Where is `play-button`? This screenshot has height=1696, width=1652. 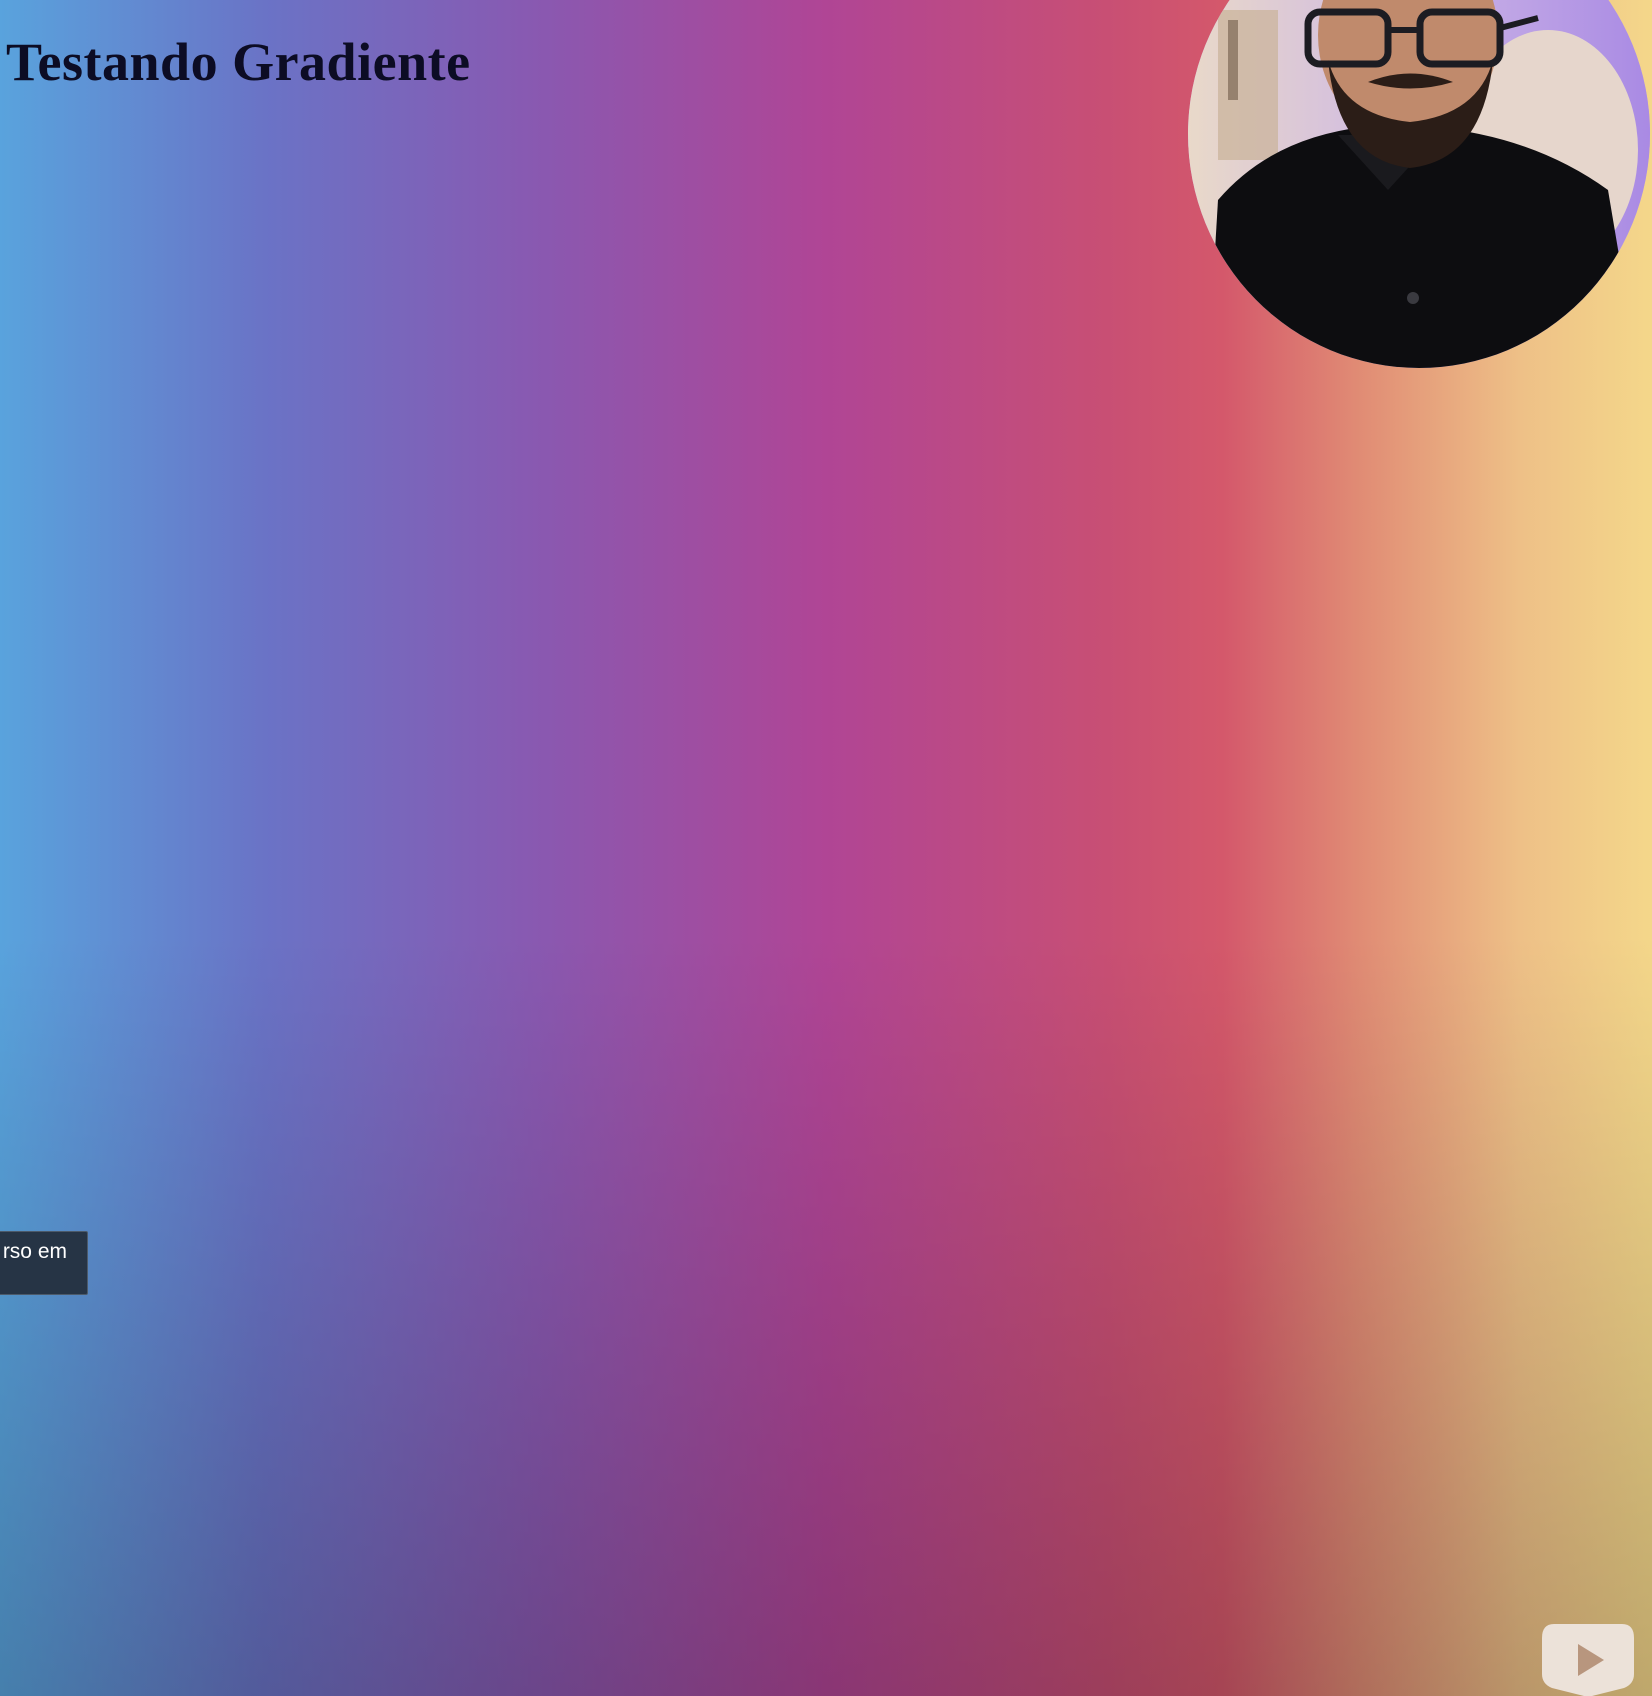
play-button is located at coordinates (1588, 1659).